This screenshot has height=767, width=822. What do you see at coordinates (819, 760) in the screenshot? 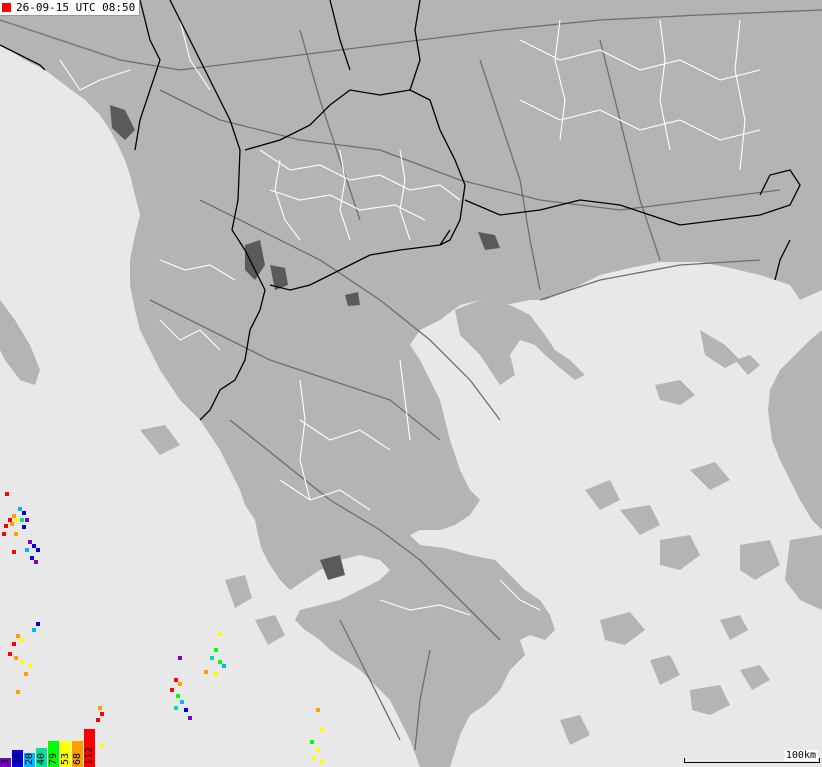
I see `scale-tick-right` at bounding box center [819, 760].